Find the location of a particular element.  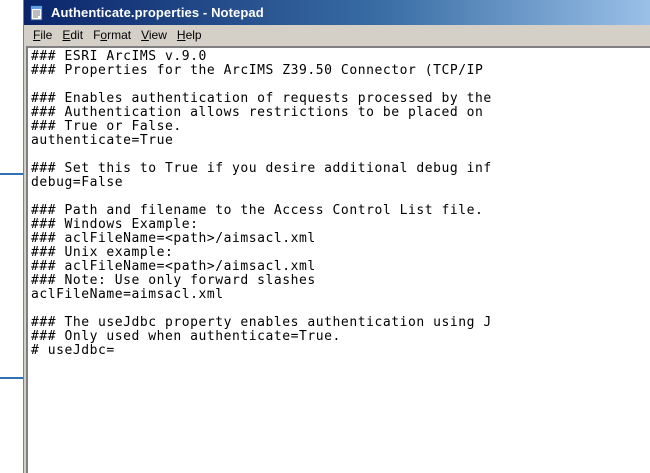

title-bar: Authenticate.properties - Notepad is located at coordinates (337, 12).